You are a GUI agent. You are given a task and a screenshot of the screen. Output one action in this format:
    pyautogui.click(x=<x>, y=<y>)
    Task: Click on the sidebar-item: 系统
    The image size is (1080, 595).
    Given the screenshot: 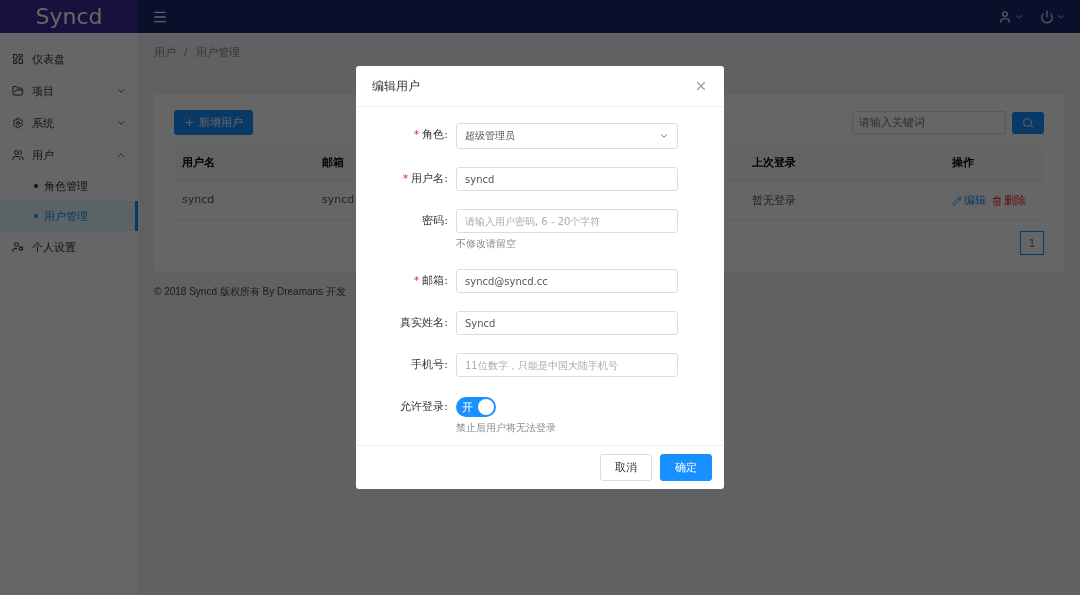 What is the action you would take?
    pyautogui.click(x=69, y=123)
    